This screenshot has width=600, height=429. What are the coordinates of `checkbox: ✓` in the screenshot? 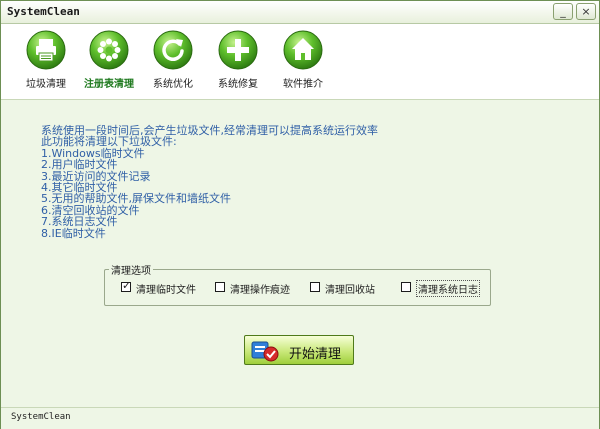 It's located at (126, 285).